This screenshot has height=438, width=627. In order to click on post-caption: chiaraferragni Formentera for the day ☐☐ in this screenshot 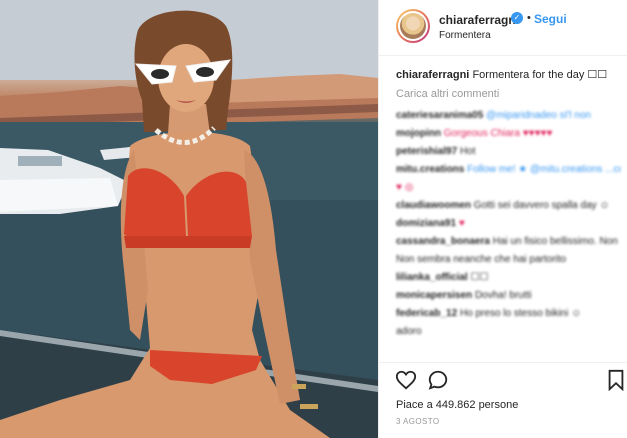, I will do `click(508, 75)`.